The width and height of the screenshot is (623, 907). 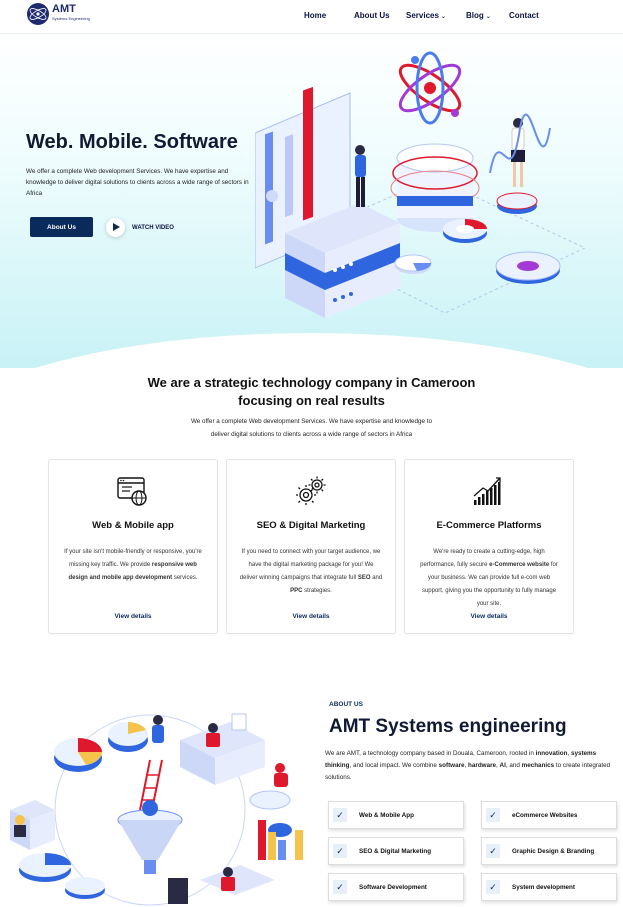 I want to click on feature-web-mobile-app: ✓ Web & Mobile App, so click(x=396, y=815).